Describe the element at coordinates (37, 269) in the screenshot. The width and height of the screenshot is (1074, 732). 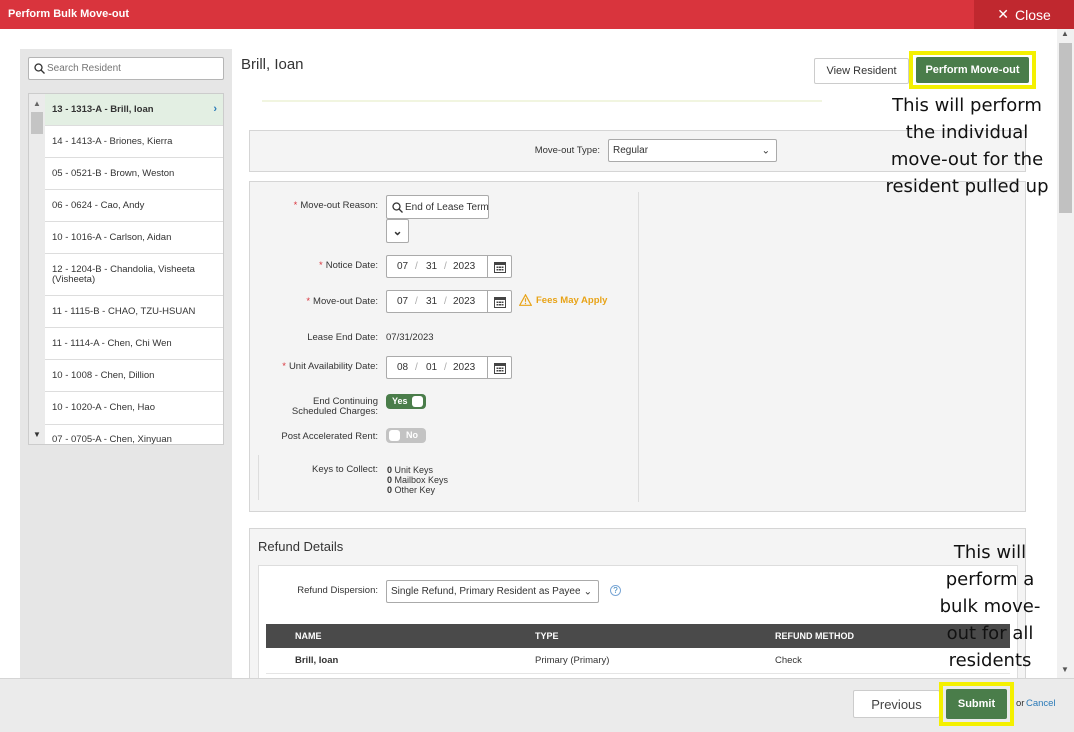
I see `resident-list-scrollbar: ▲ ▼` at that location.